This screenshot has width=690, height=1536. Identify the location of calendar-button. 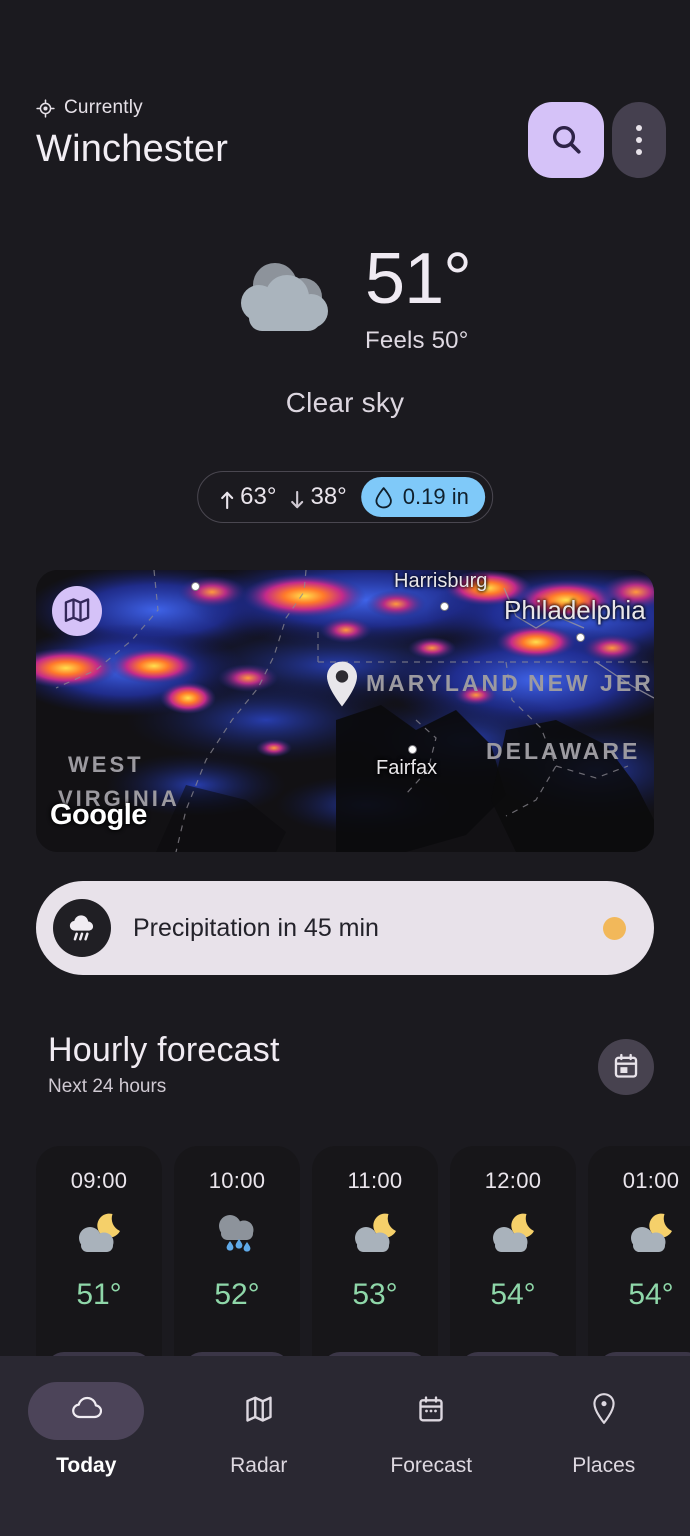
(626, 1067).